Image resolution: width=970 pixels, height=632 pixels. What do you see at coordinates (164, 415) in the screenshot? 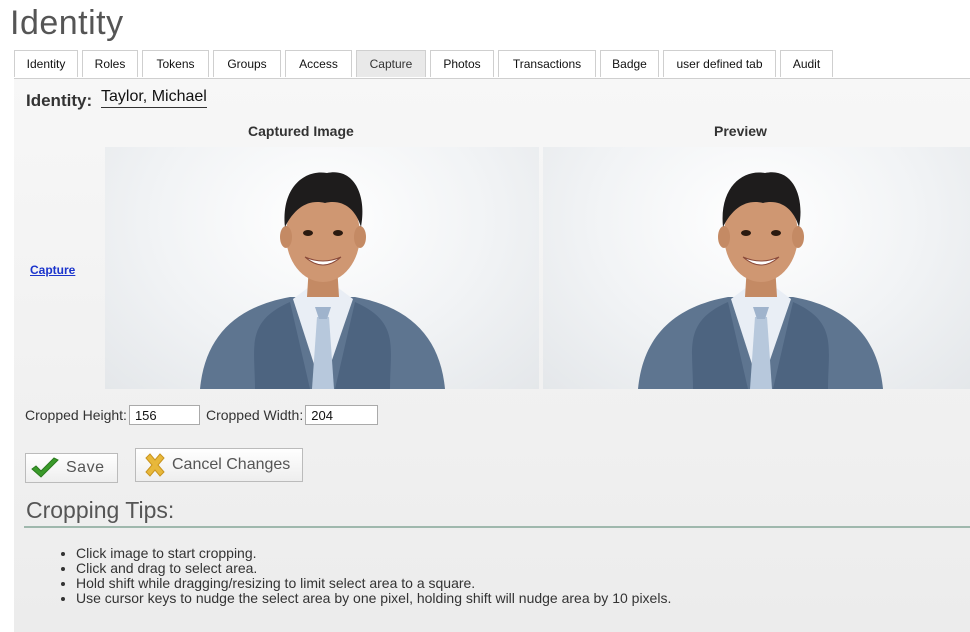
I see `cropped-height-input` at bounding box center [164, 415].